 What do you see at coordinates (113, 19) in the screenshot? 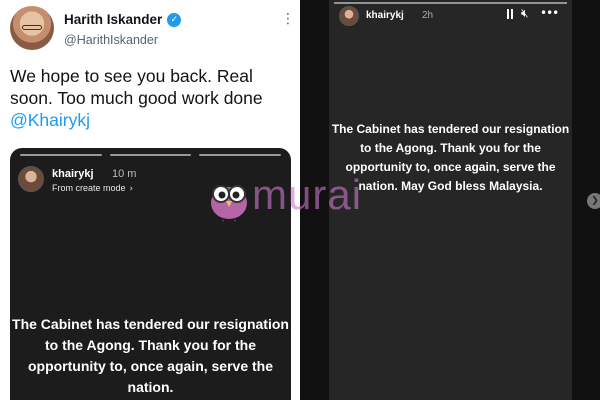
I see `author-name: Harith Iskander` at bounding box center [113, 19].